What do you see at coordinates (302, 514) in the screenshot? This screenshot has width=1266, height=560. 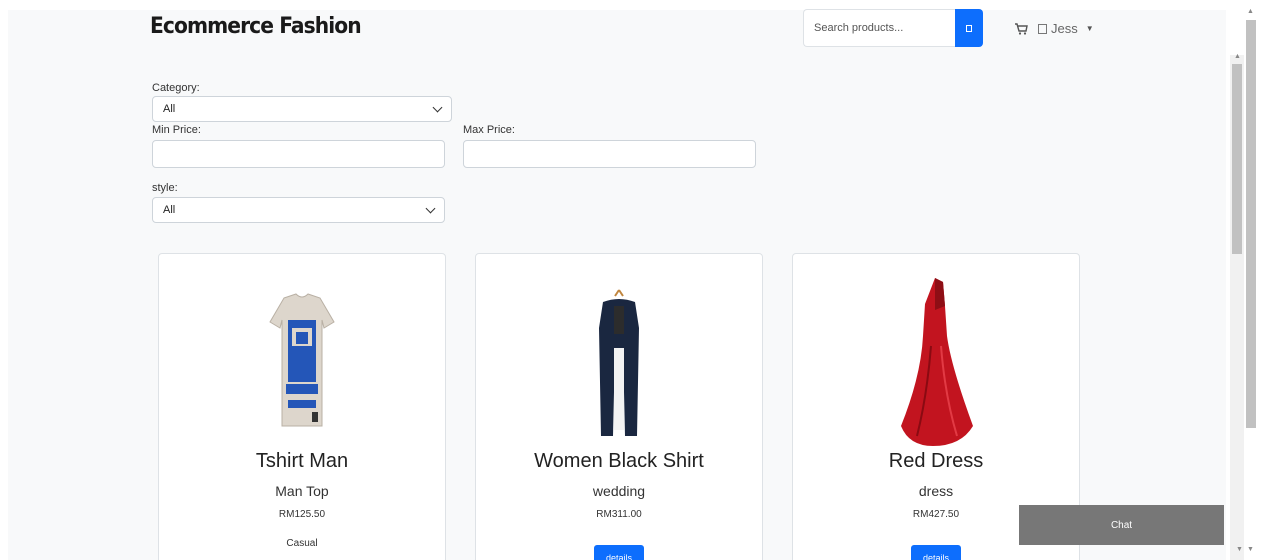 I see `product-price: RM125.50` at bounding box center [302, 514].